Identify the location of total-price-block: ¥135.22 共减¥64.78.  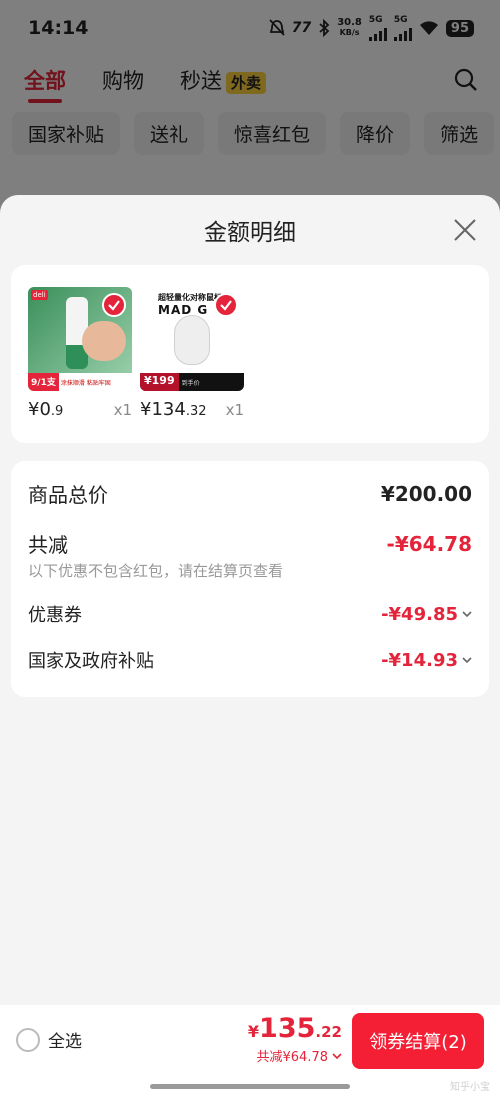
(295, 1039).